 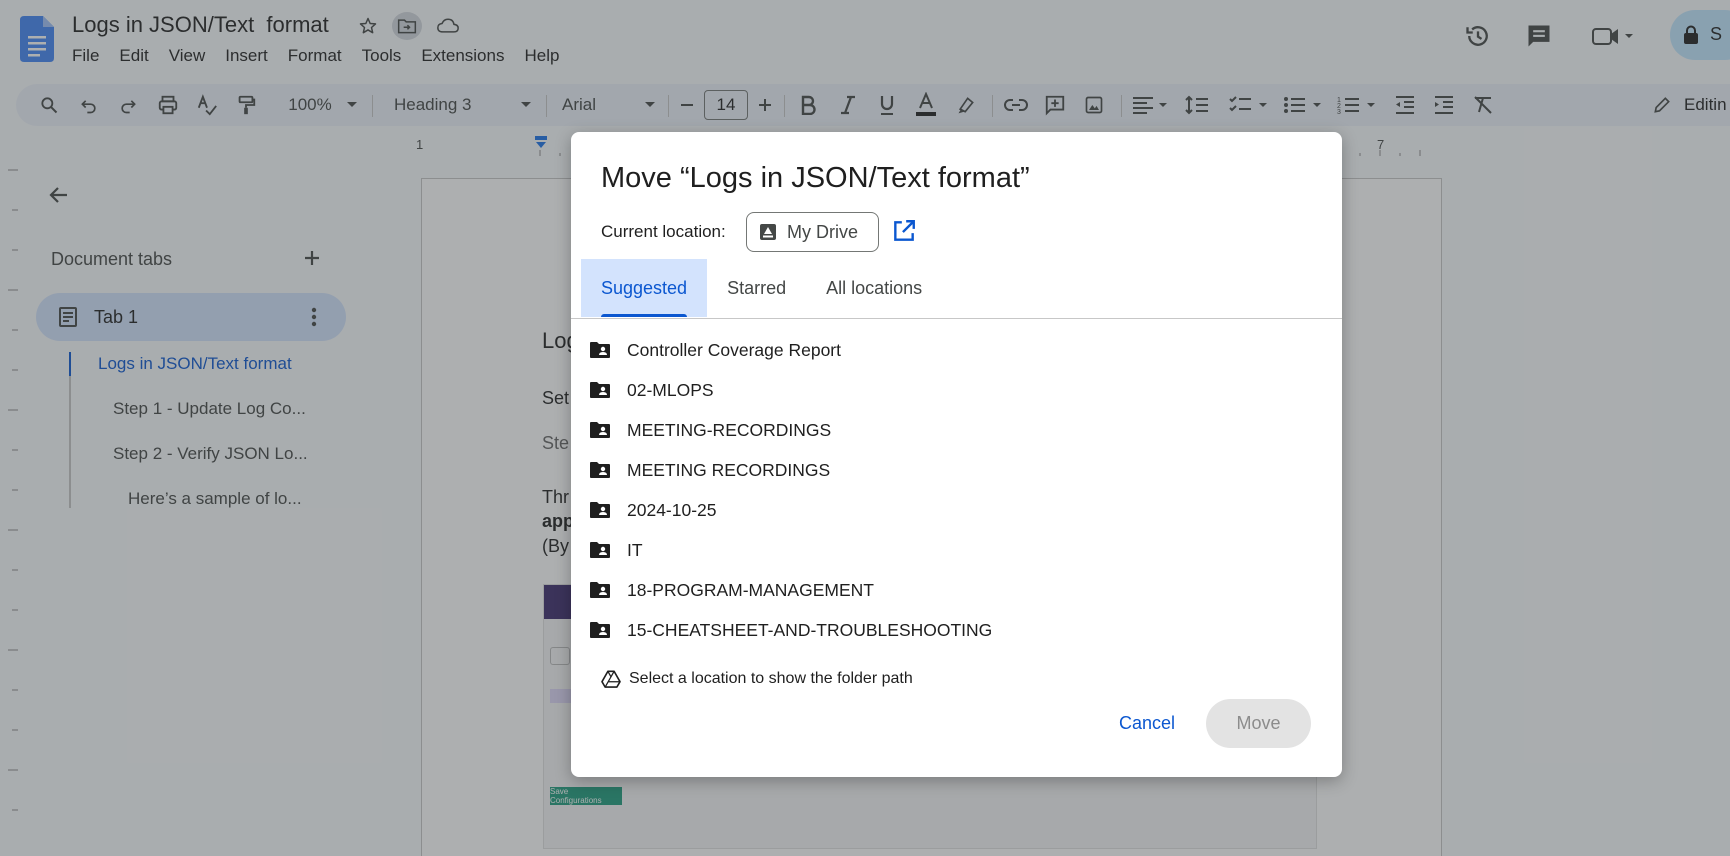 I want to click on tab-starred: Starred, so click(x=756, y=288).